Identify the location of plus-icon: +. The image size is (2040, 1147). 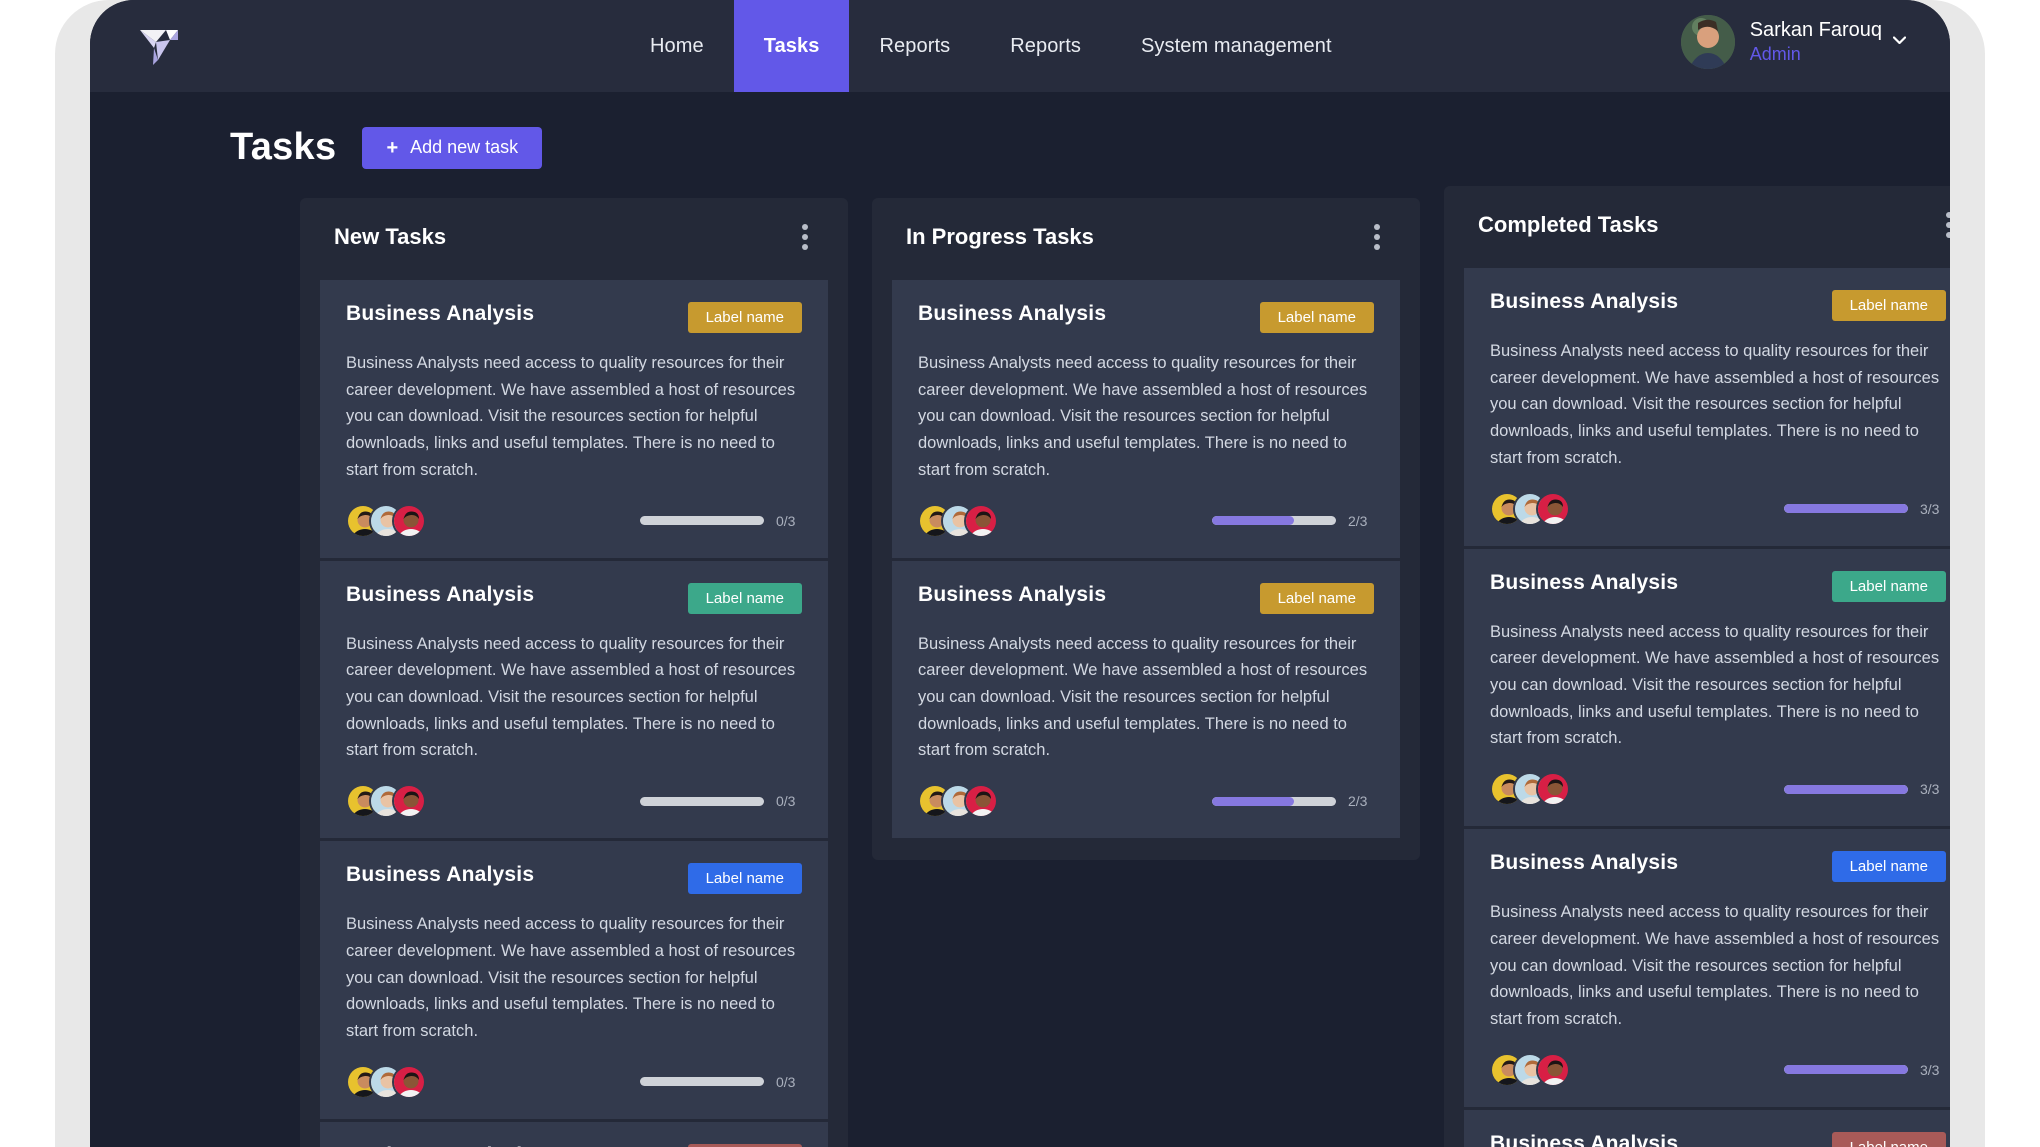
(392, 147).